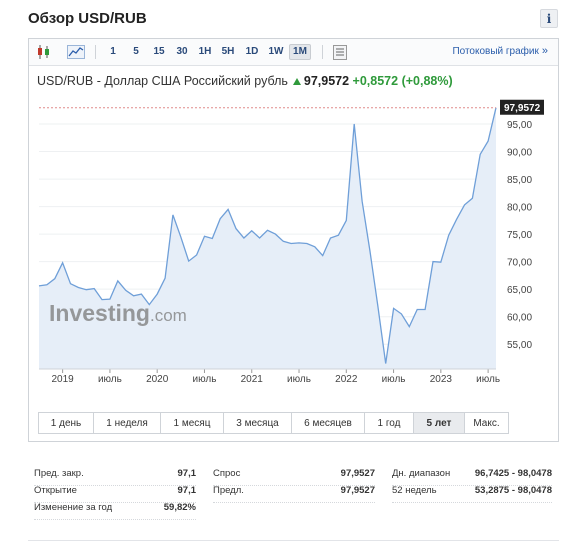  What do you see at coordinates (115, 477) in the screenshot?
I see `stat-row: Пред. закр. 97,1` at bounding box center [115, 477].